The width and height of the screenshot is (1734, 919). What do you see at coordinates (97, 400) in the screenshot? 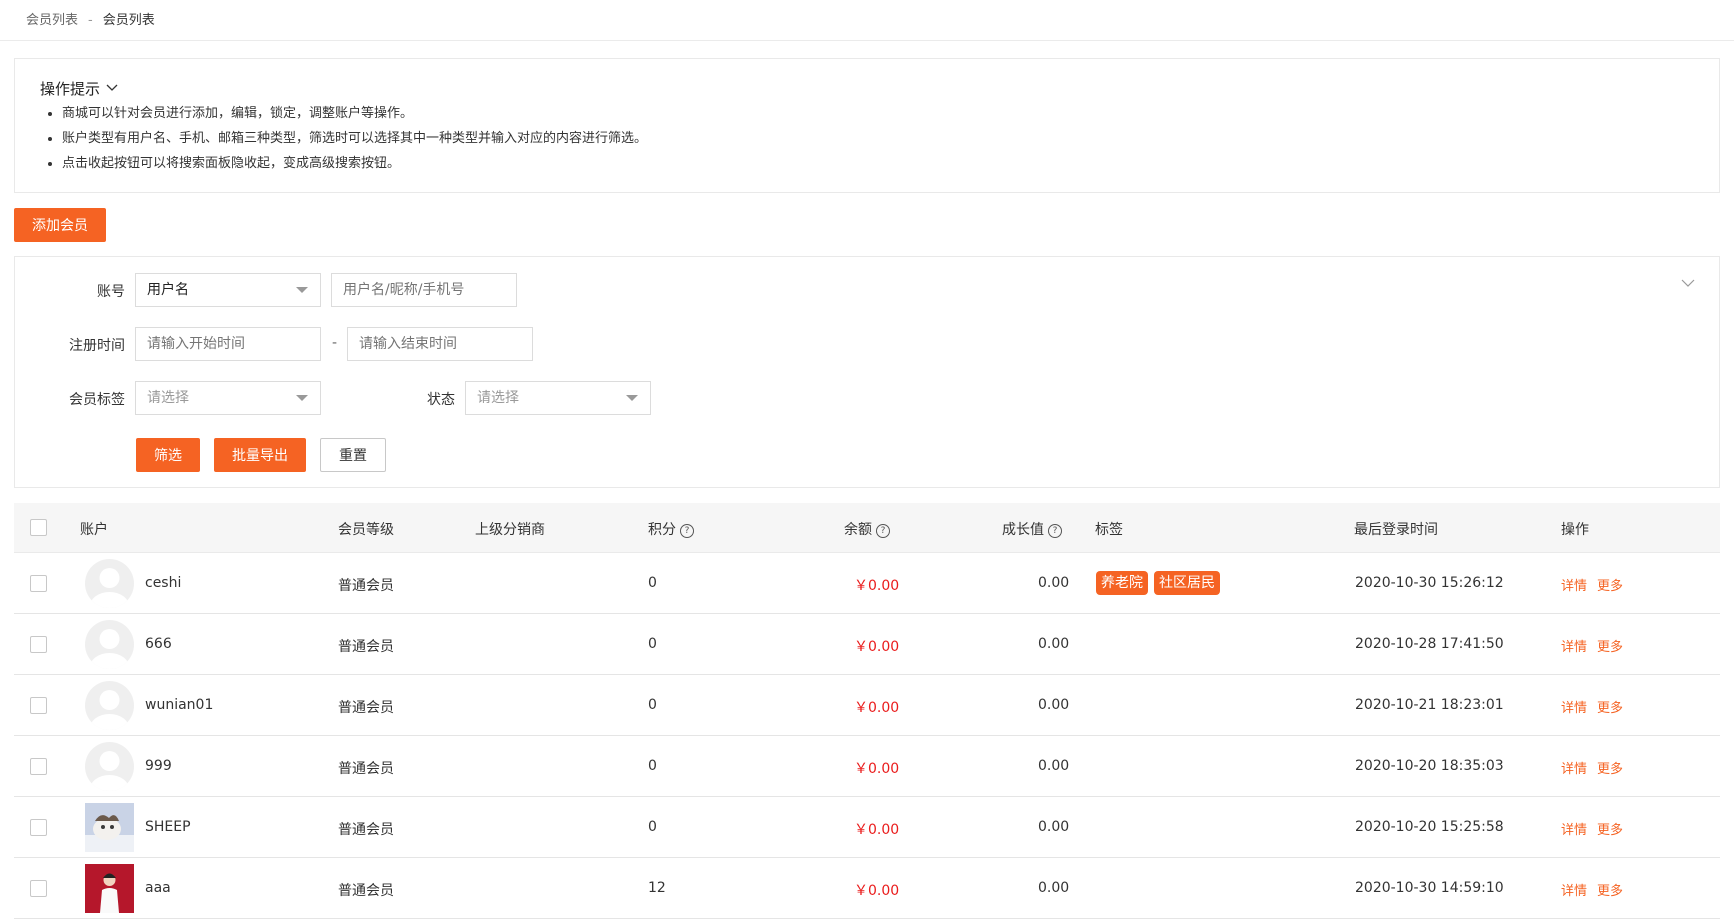
I see `member-tag-label: 会员标签` at bounding box center [97, 400].